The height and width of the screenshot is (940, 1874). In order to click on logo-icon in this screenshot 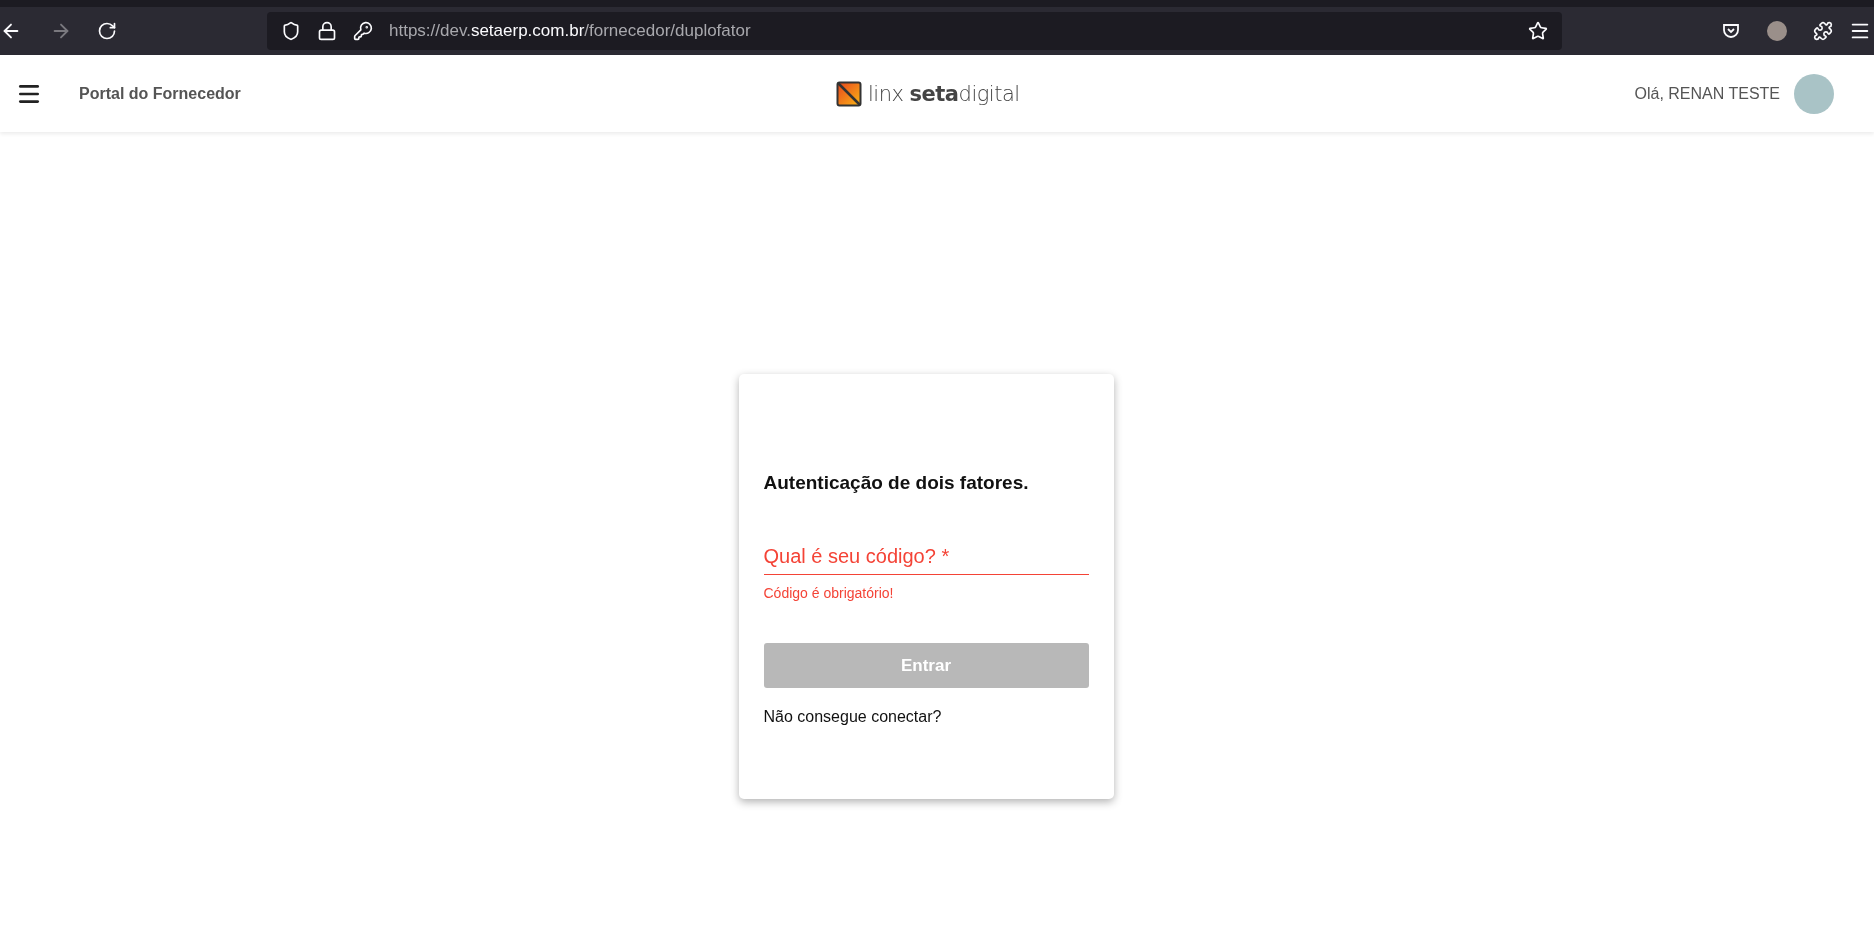, I will do `click(849, 93)`.